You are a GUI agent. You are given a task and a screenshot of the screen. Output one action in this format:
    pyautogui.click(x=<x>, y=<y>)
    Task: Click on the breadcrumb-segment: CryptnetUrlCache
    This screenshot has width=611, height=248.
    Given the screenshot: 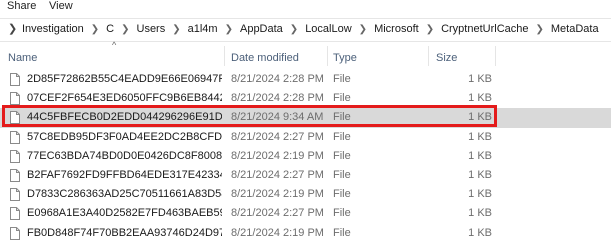 What is the action you would take?
    pyautogui.click(x=484, y=29)
    